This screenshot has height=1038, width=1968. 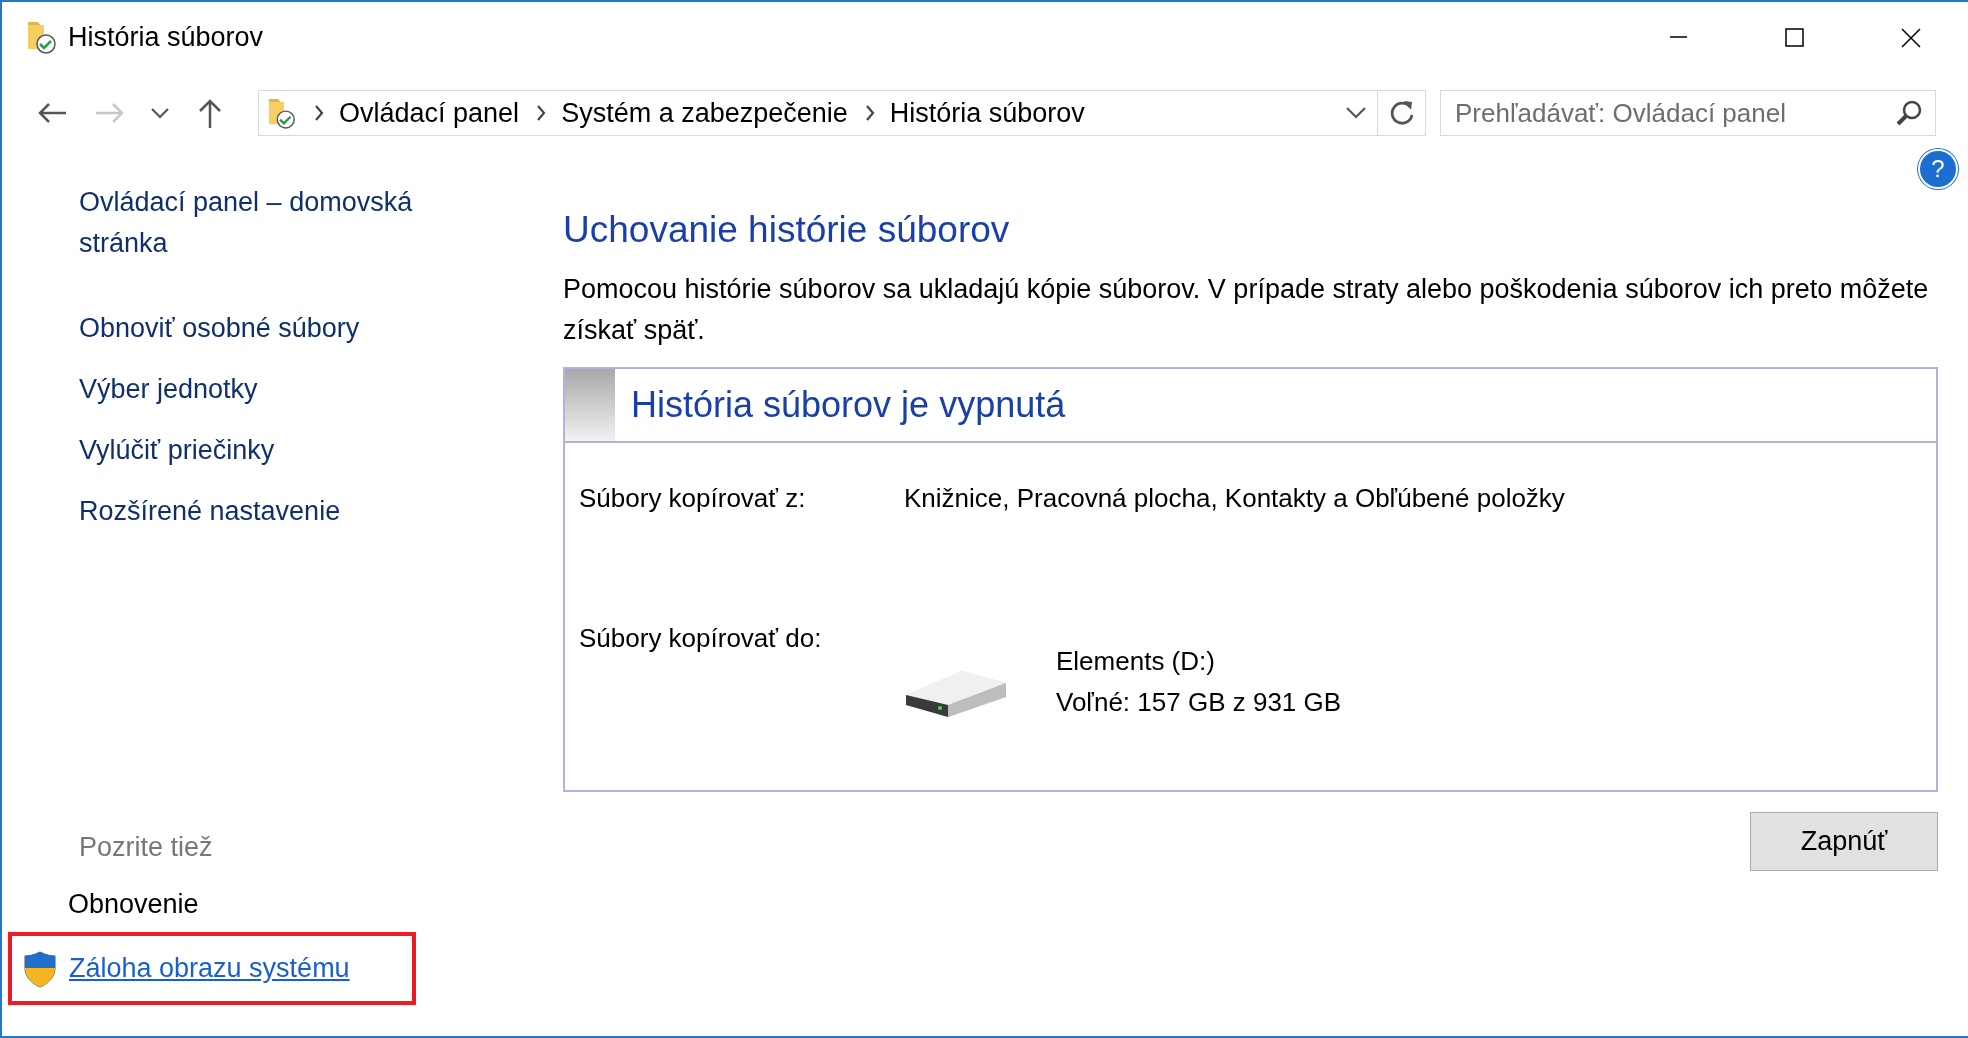 I want to click on window-title: História súborov, so click(x=166, y=37).